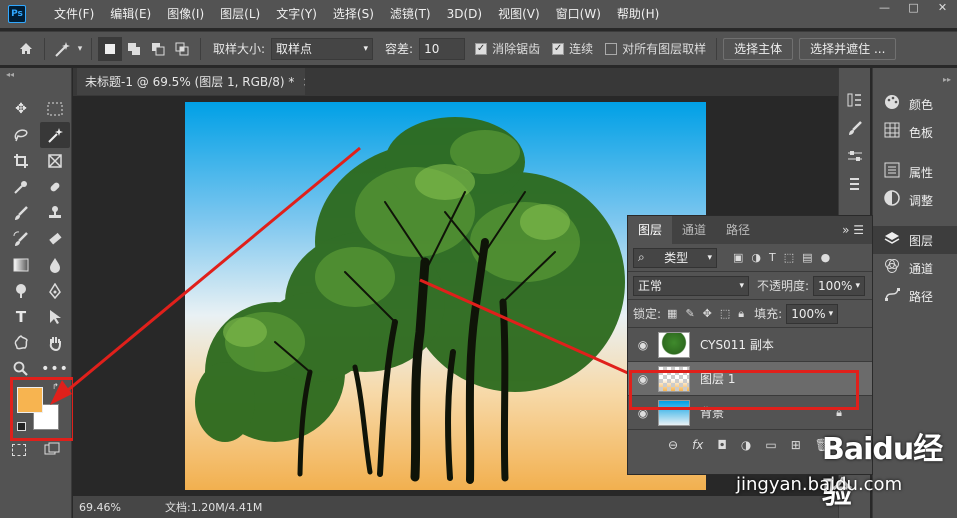 This screenshot has height=518, width=957. What do you see at coordinates (855, 128) in the screenshot?
I see `brush-settings-icon` at bounding box center [855, 128].